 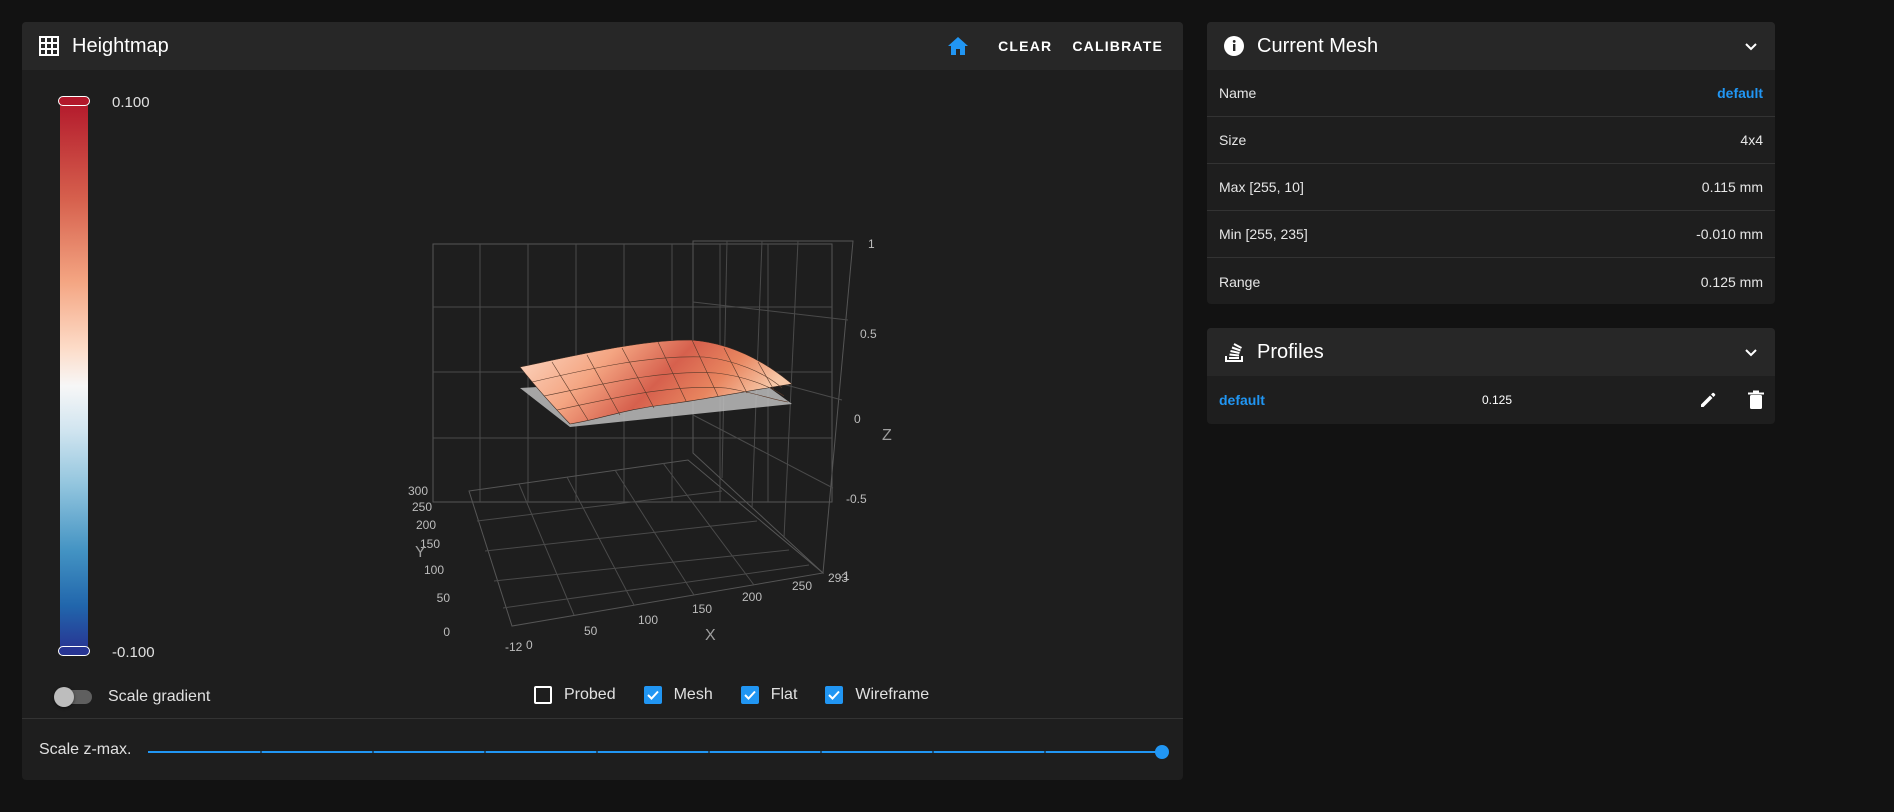 What do you see at coordinates (120, 45) in the screenshot?
I see `heightmap-title: Heightmap` at bounding box center [120, 45].